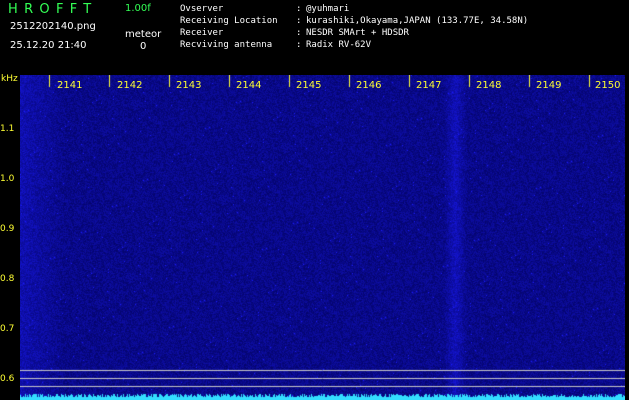 The height and width of the screenshot is (400, 629). I want to click on info-value-observer: @yuhmari, so click(328, 9).